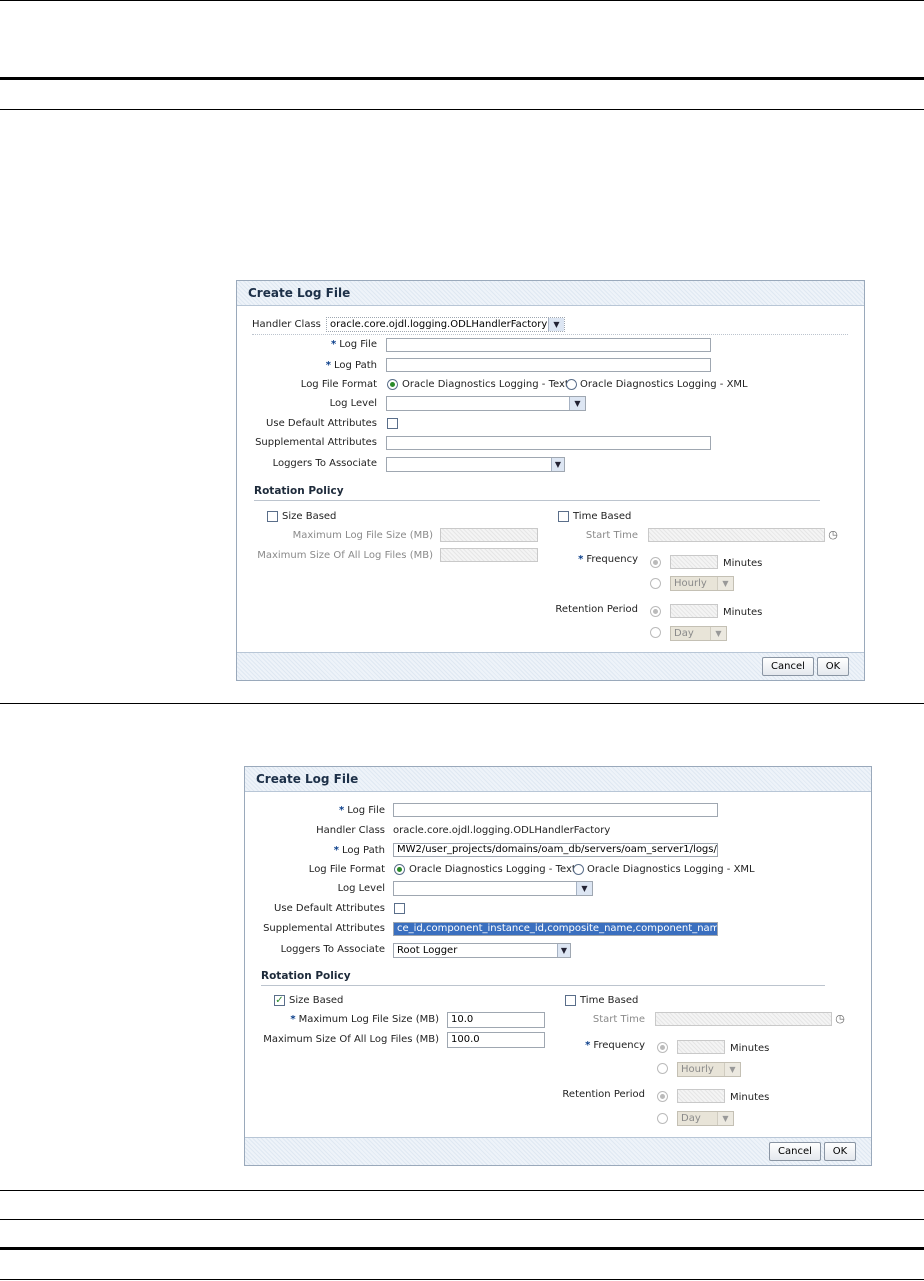  What do you see at coordinates (332, 949) in the screenshot?
I see `loggers-to-associate-label: Loggers To Associate` at bounding box center [332, 949].